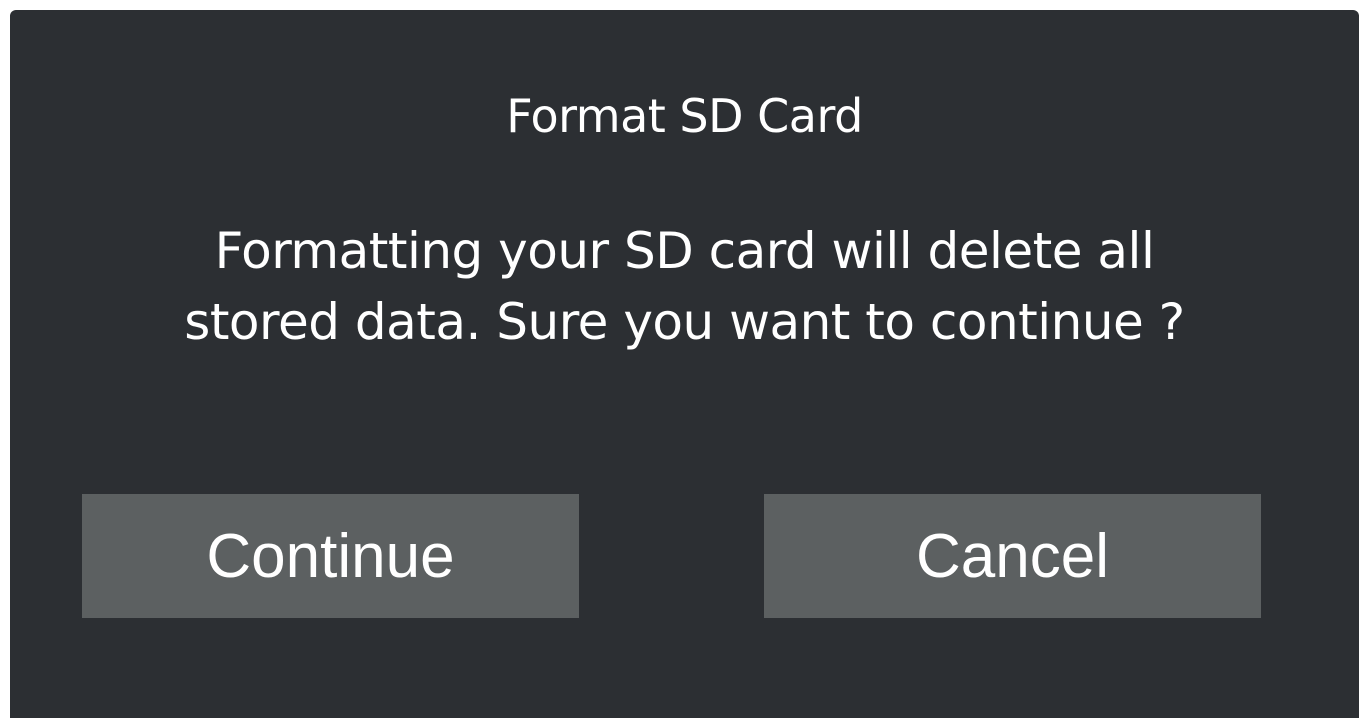 The width and height of the screenshot is (1369, 718). Describe the element at coordinates (1012, 556) in the screenshot. I see `cancel-button: Cancel` at that location.